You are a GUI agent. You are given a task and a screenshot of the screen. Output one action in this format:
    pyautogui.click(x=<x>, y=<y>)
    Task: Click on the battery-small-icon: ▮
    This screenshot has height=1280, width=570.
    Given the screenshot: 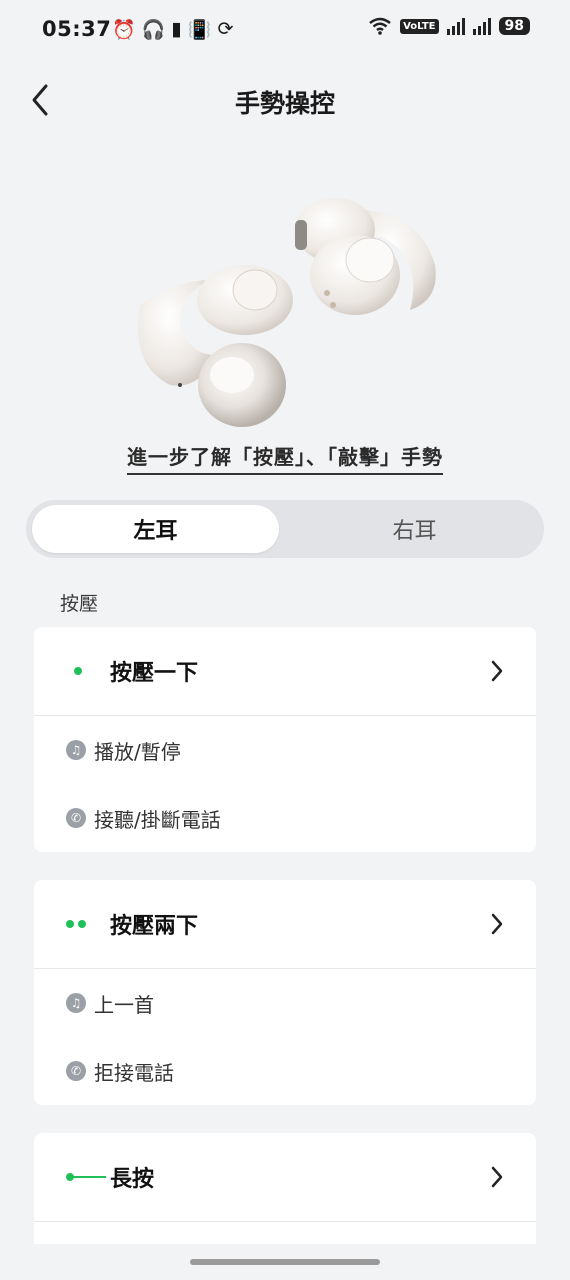 What is the action you would take?
    pyautogui.click(x=176, y=29)
    